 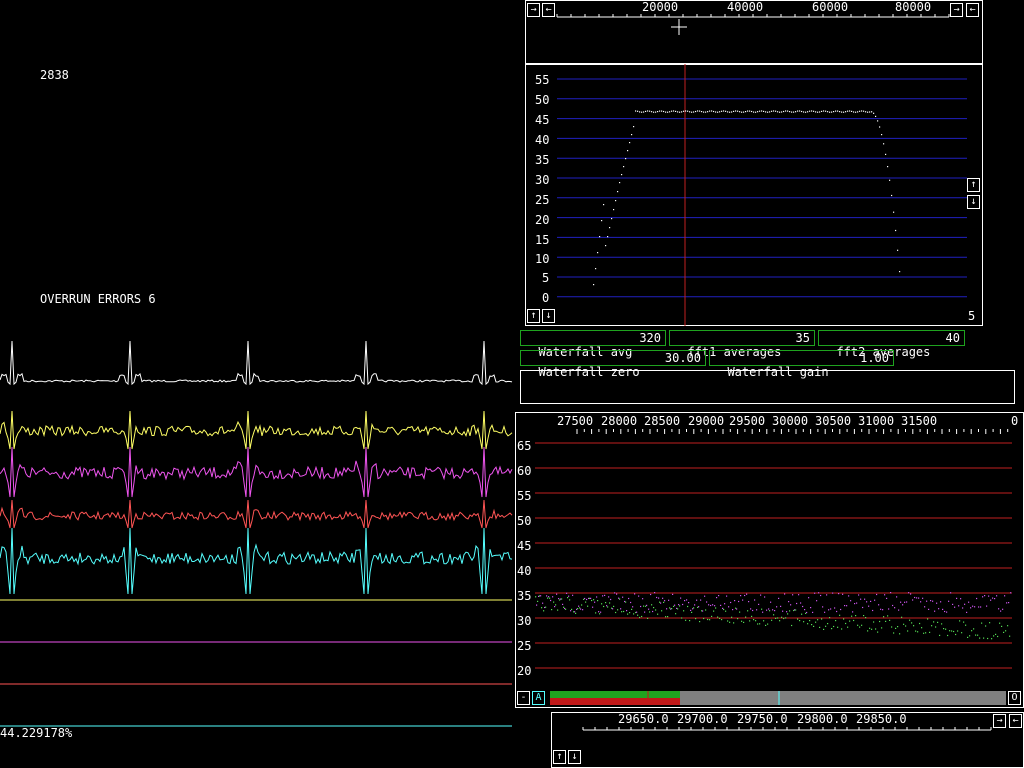 I want to click on spectrum-y-tick: 15, so click(x=542, y=240).